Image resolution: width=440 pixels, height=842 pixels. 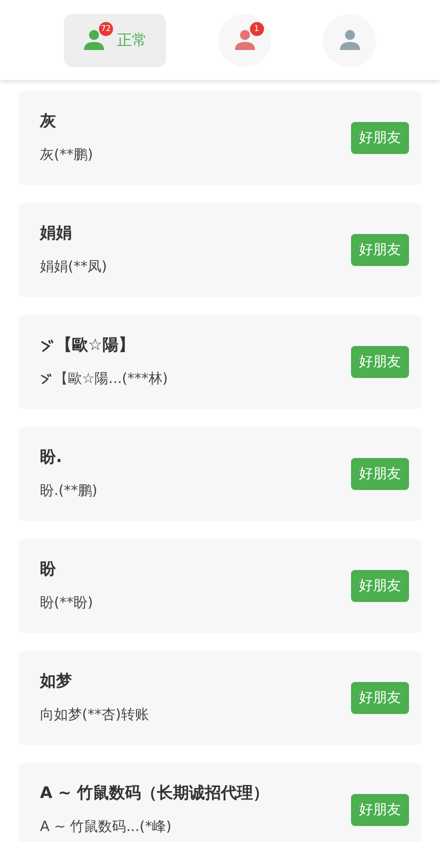 I want to click on count-badge: 72, so click(x=105, y=29).